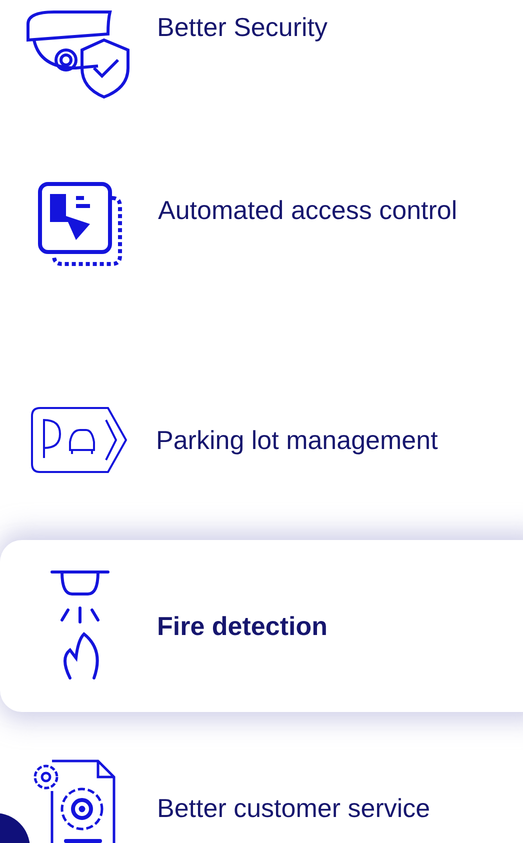 The image size is (523, 843). Describe the element at coordinates (242, 27) in the screenshot. I see `feature-label: Better Security` at that location.